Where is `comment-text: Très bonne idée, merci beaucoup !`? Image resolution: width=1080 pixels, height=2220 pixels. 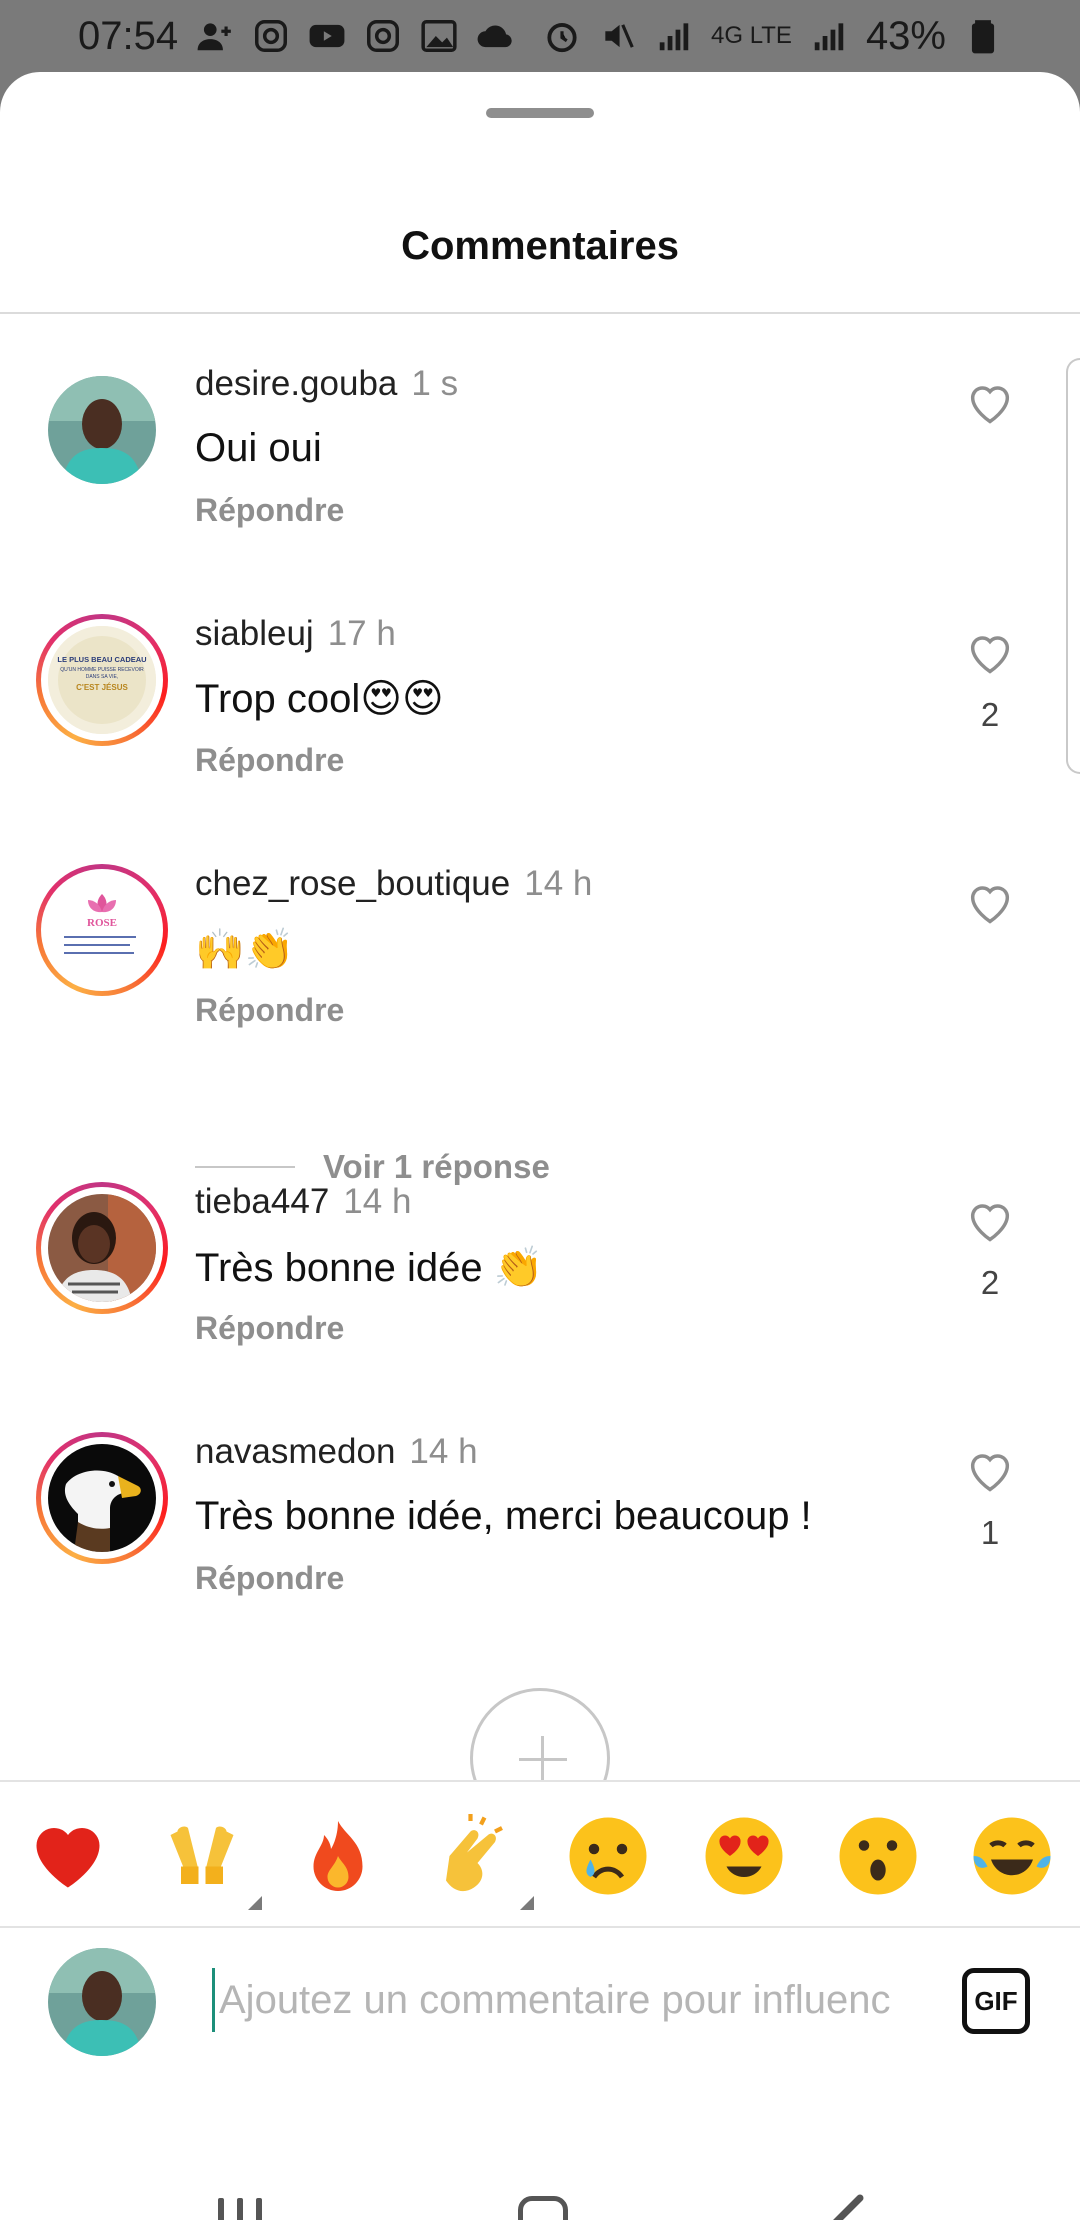 comment-text: Très bonne idée, merci beaucoup ! is located at coordinates (503, 1516).